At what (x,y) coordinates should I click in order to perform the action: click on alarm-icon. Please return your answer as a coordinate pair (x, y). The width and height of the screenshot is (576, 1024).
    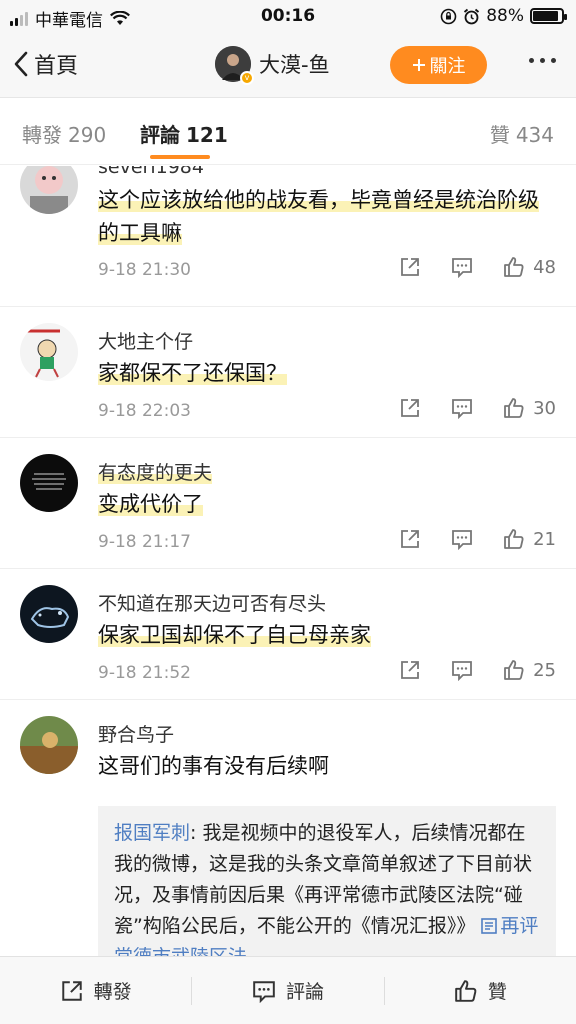
    Looking at the image, I should click on (472, 16).